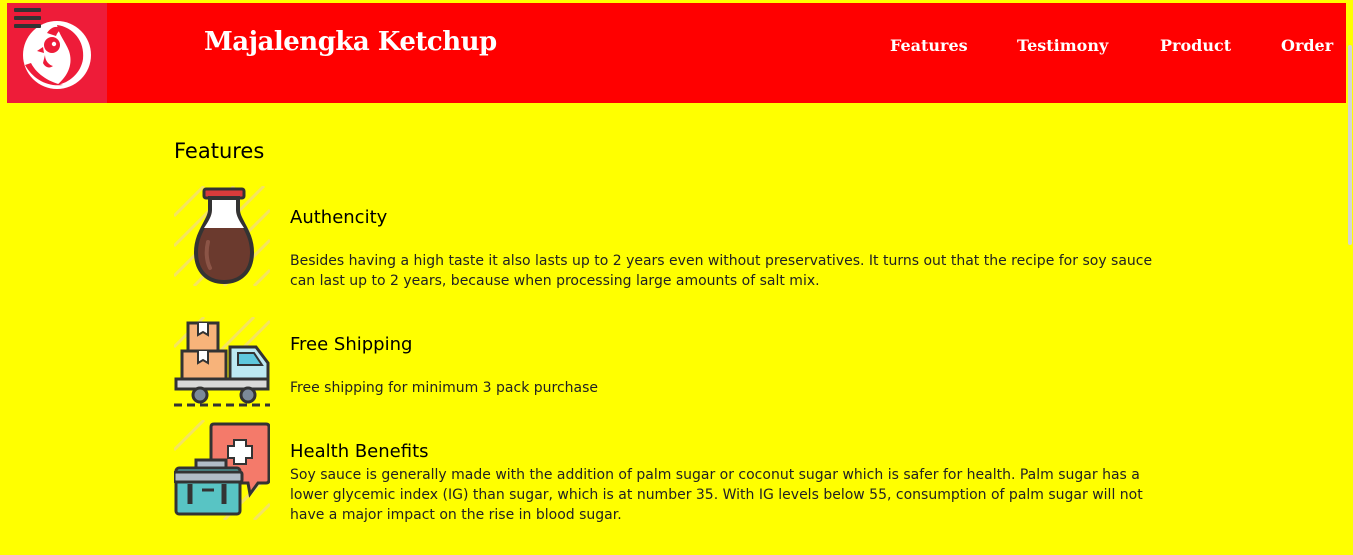 Image resolution: width=1353 pixels, height=555 pixels. I want to click on nav-link-testimony: Testimony, so click(1062, 45).